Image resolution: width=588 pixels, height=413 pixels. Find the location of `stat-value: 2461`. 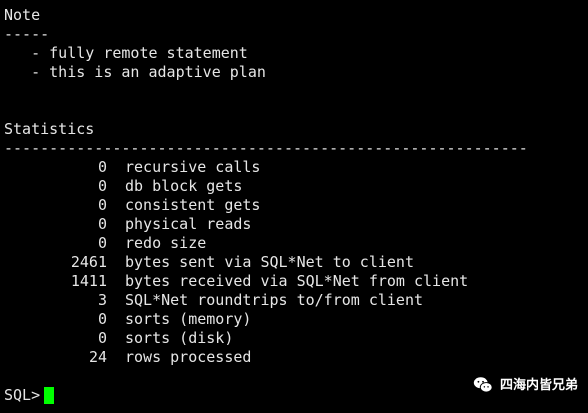

stat-value: 2461 is located at coordinates (88, 262).